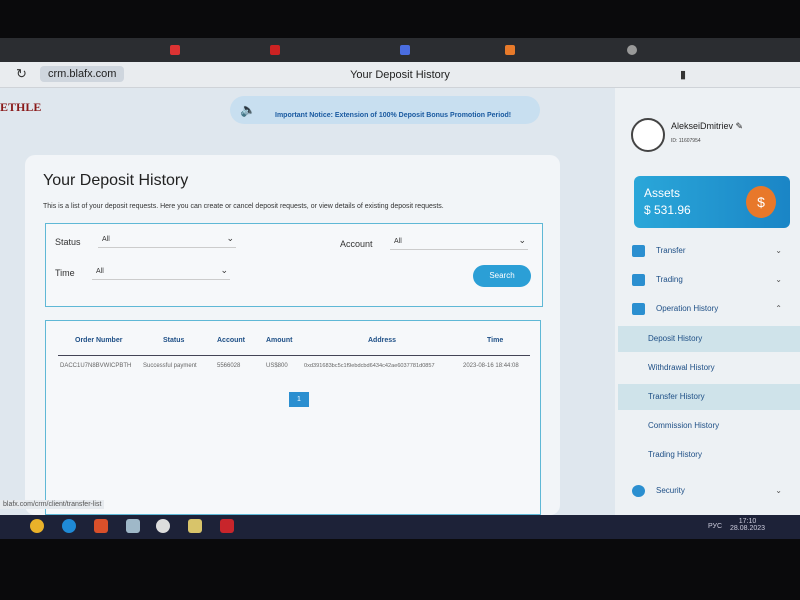 Image resolution: width=800 pixels, height=600 pixels. I want to click on chrome-icon, so click(37, 526).